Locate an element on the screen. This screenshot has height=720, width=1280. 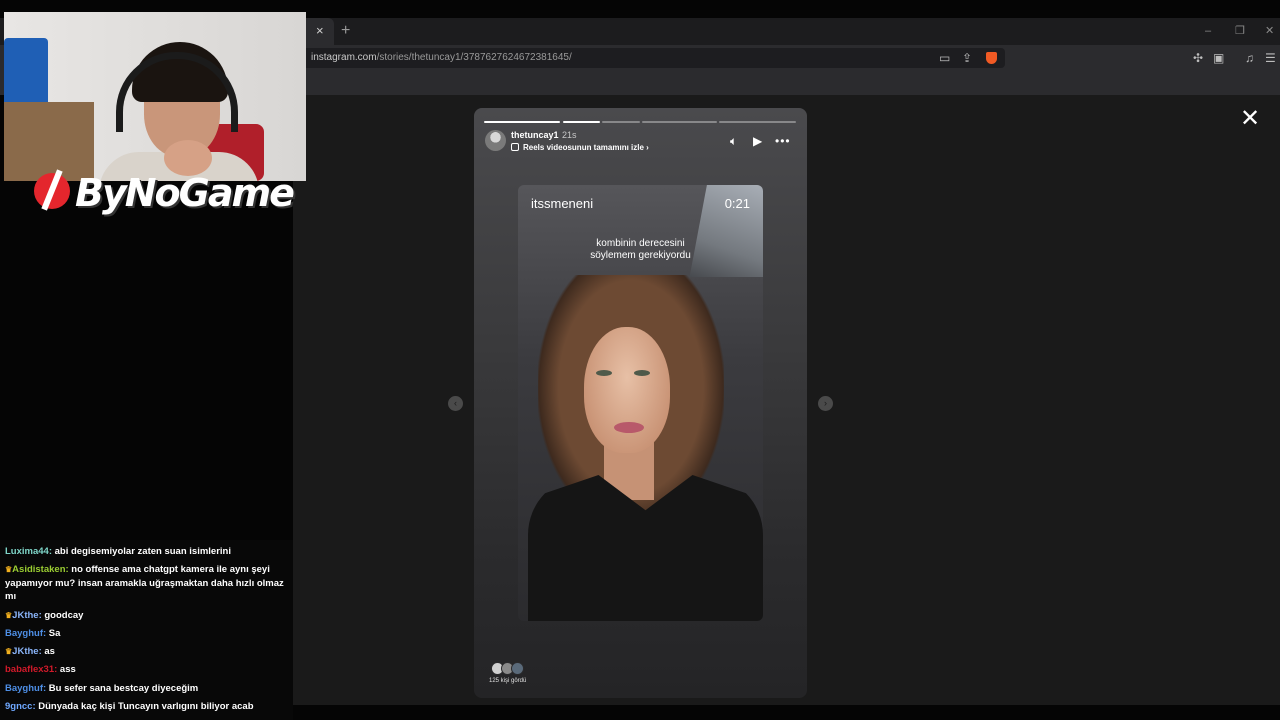
chat-message: ♛JKthe: goodcay is located at coordinates (146, 616).